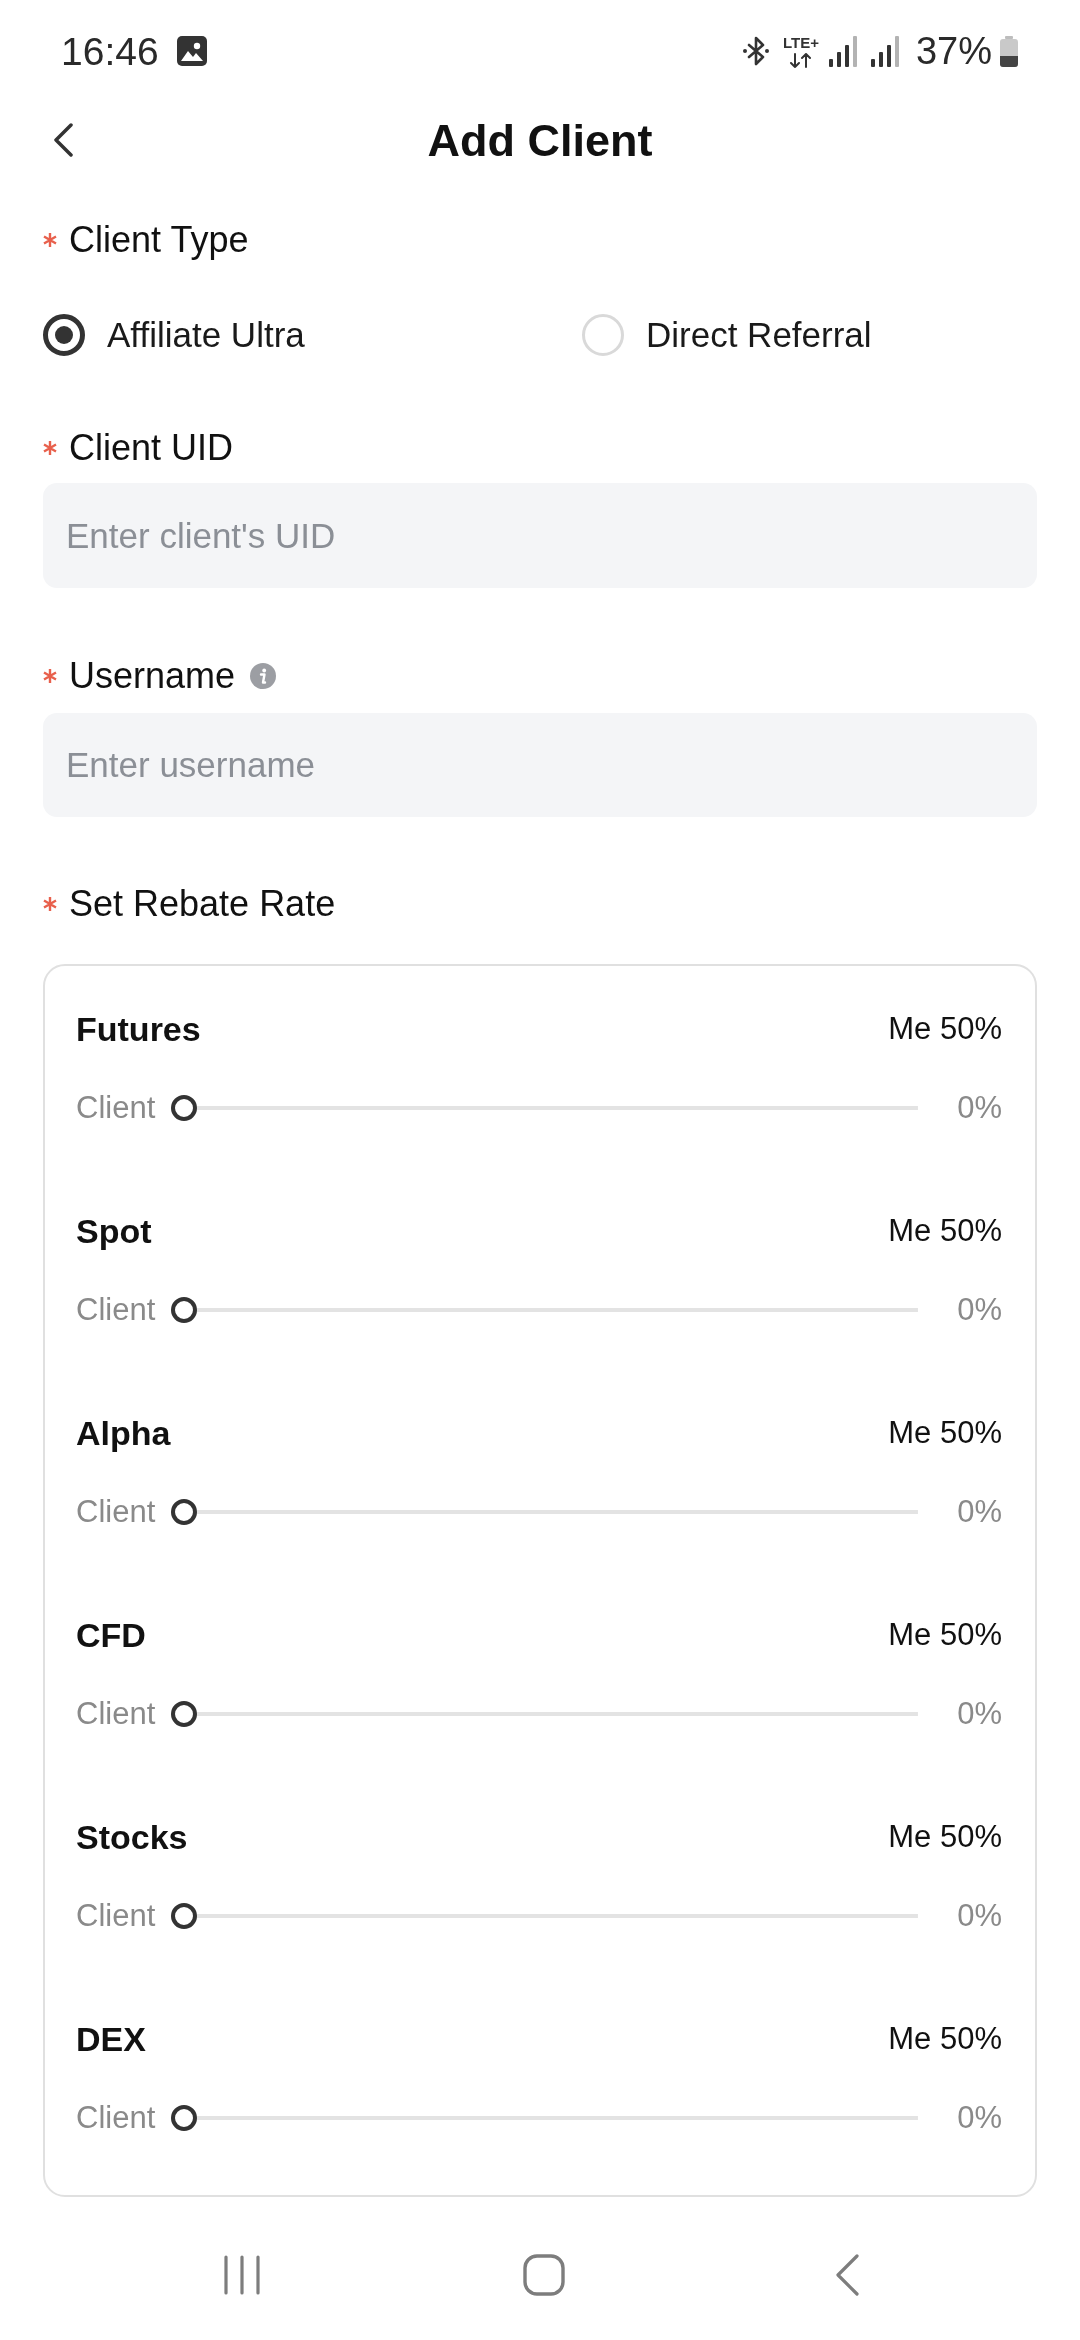 The width and height of the screenshot is (1080, 2340). Describe the element at coordinates (110, 51) in the screenshot. I see `status-time: 16:46` at that location.